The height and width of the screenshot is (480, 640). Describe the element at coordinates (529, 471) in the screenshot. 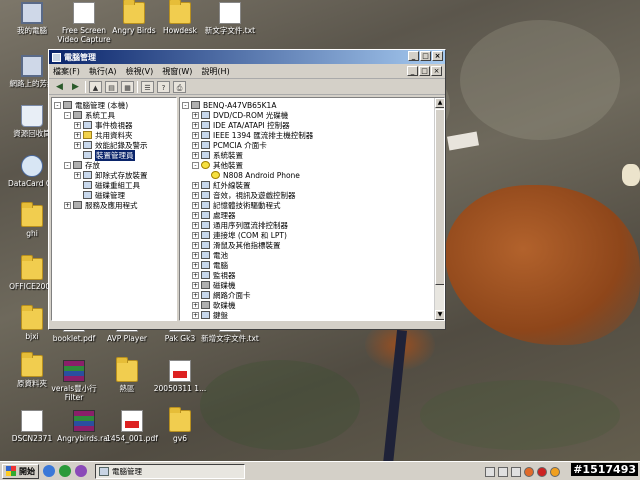

I see `antivirus-icon` at that location.